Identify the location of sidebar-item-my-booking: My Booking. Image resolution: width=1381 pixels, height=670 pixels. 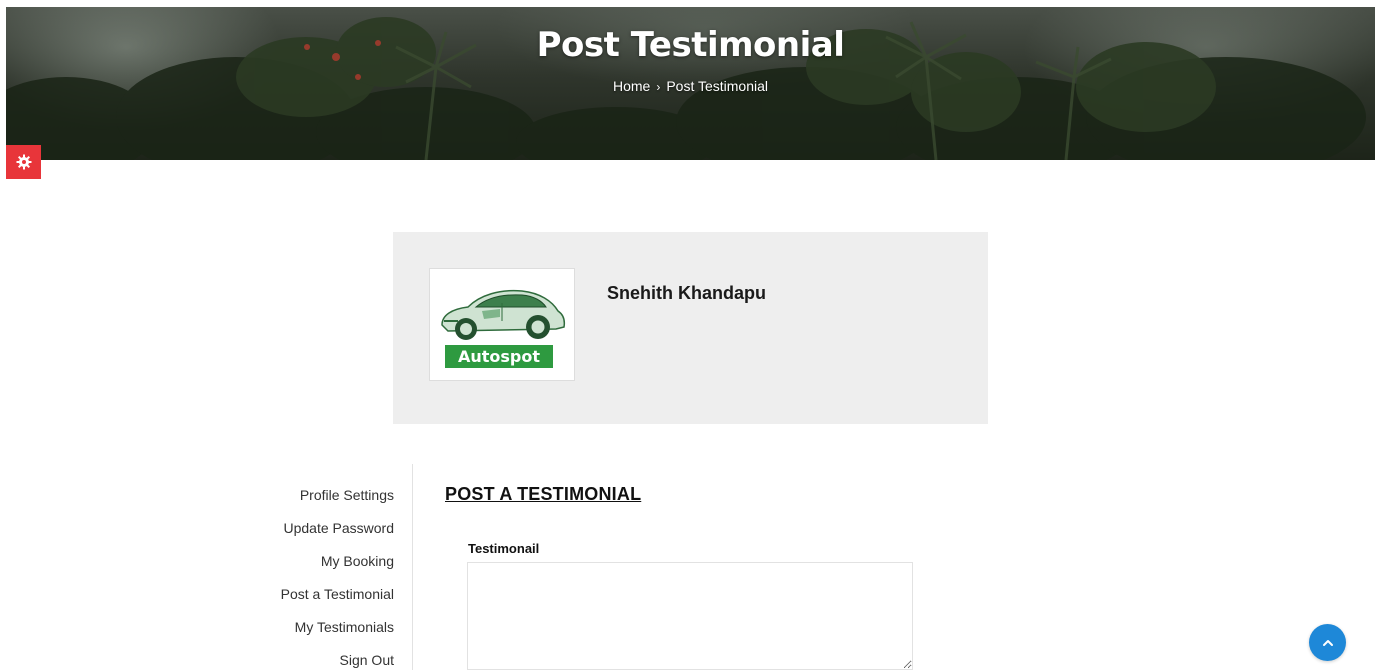
(357, 561).